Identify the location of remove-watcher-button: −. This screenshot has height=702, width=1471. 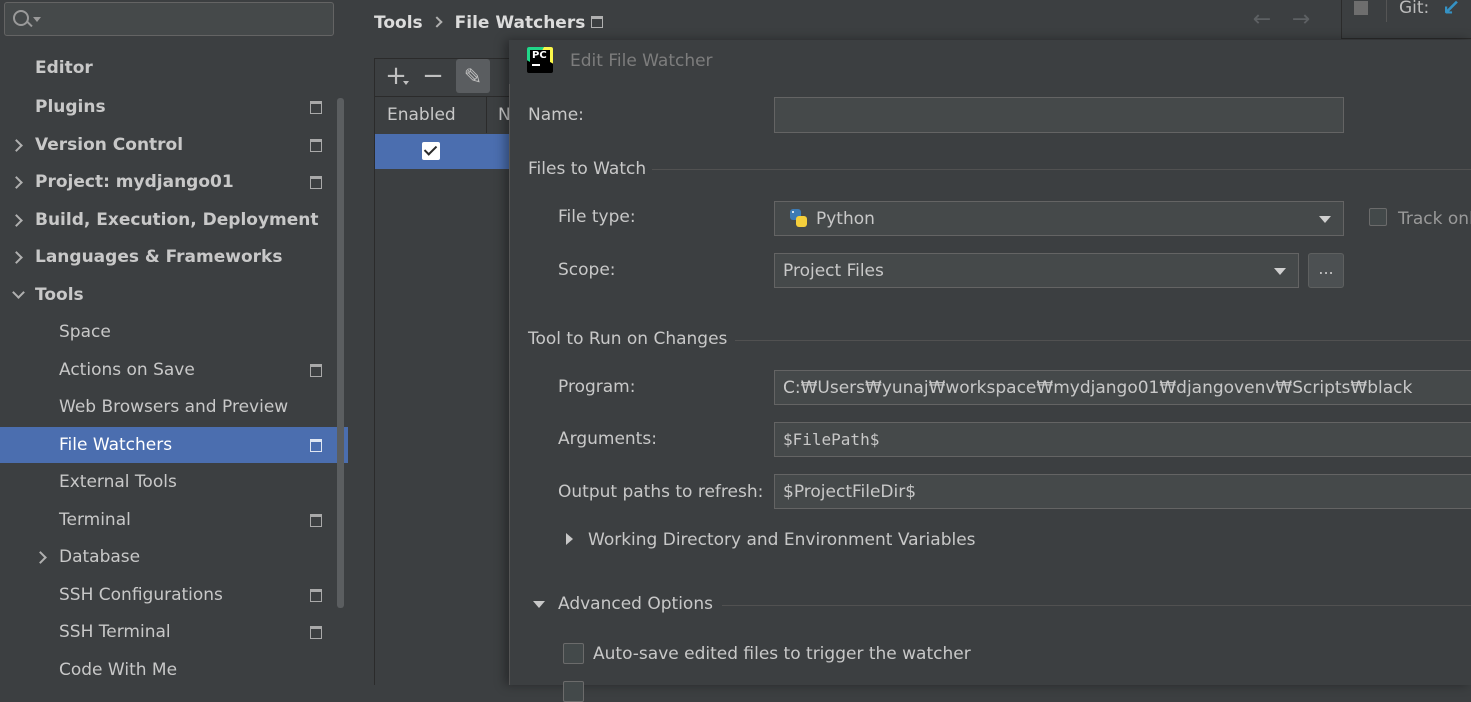
(433, 76).